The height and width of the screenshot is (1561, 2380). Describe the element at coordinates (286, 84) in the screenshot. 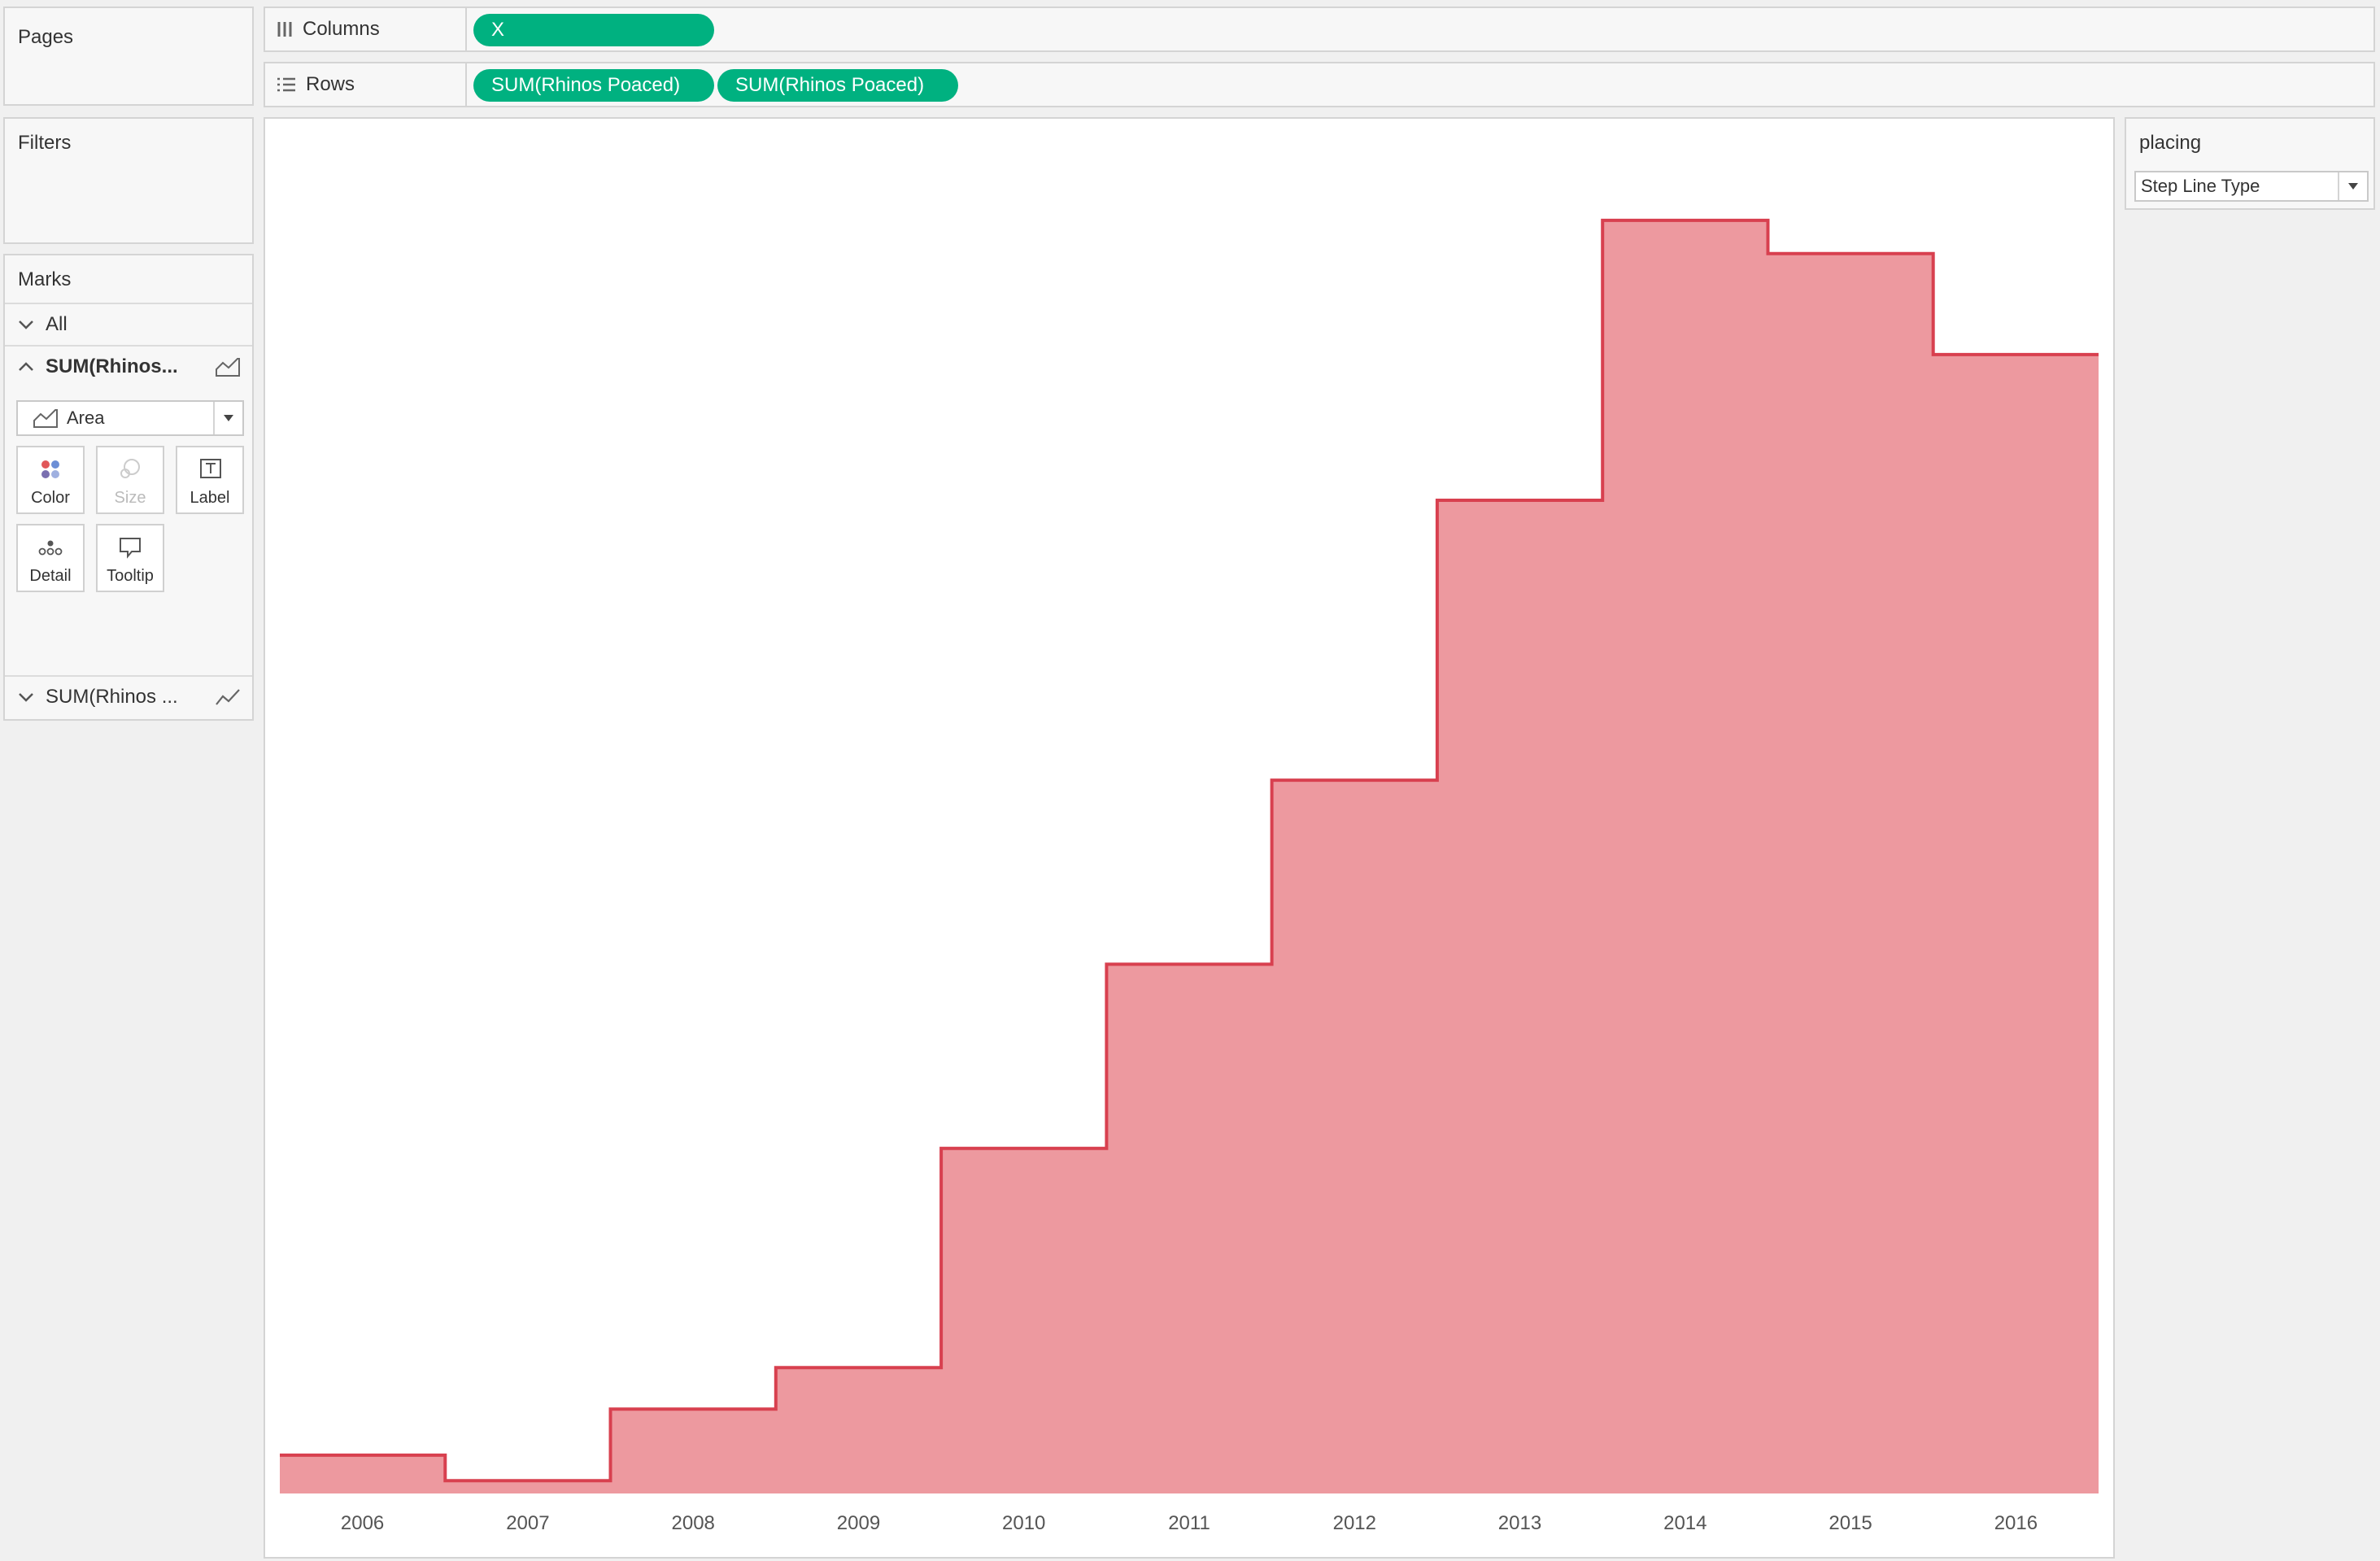

I see `rows-icon` at that location.